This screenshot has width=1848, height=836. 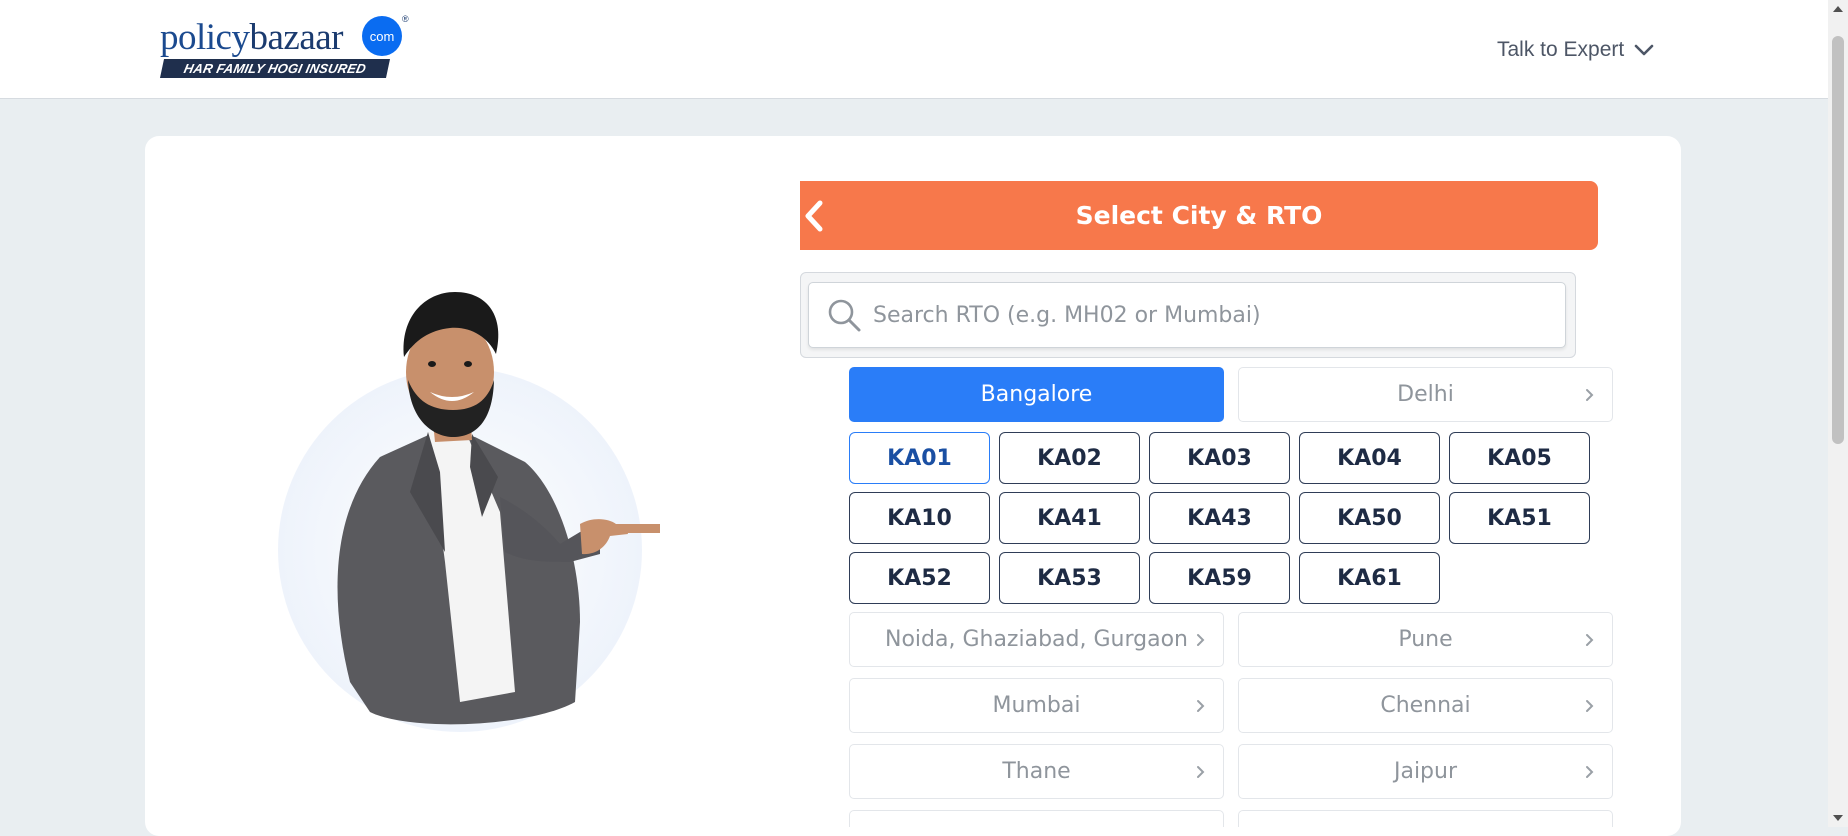 What do you see at coordinates (844, 315) in the screenshot?
I see `search-icon` at bounding box center [844, 315].